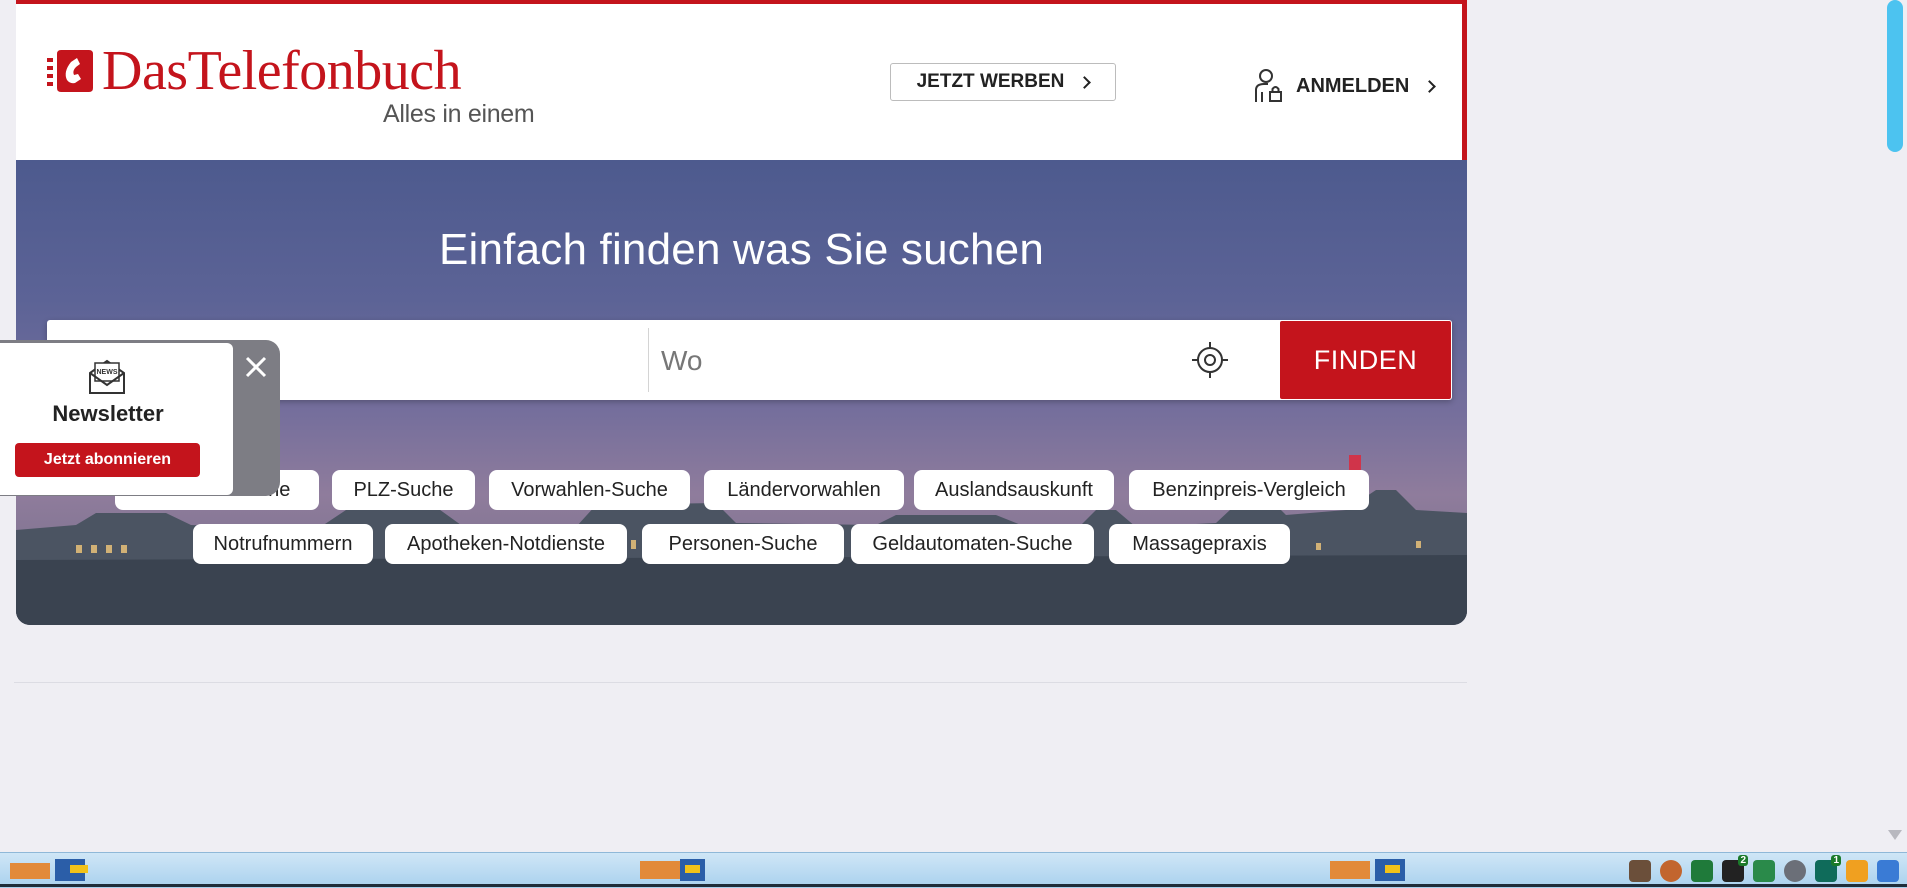 The width and height of the screenshot is (1907, 888). I want to click on phone-book-logo-icon, so click(70, 71).